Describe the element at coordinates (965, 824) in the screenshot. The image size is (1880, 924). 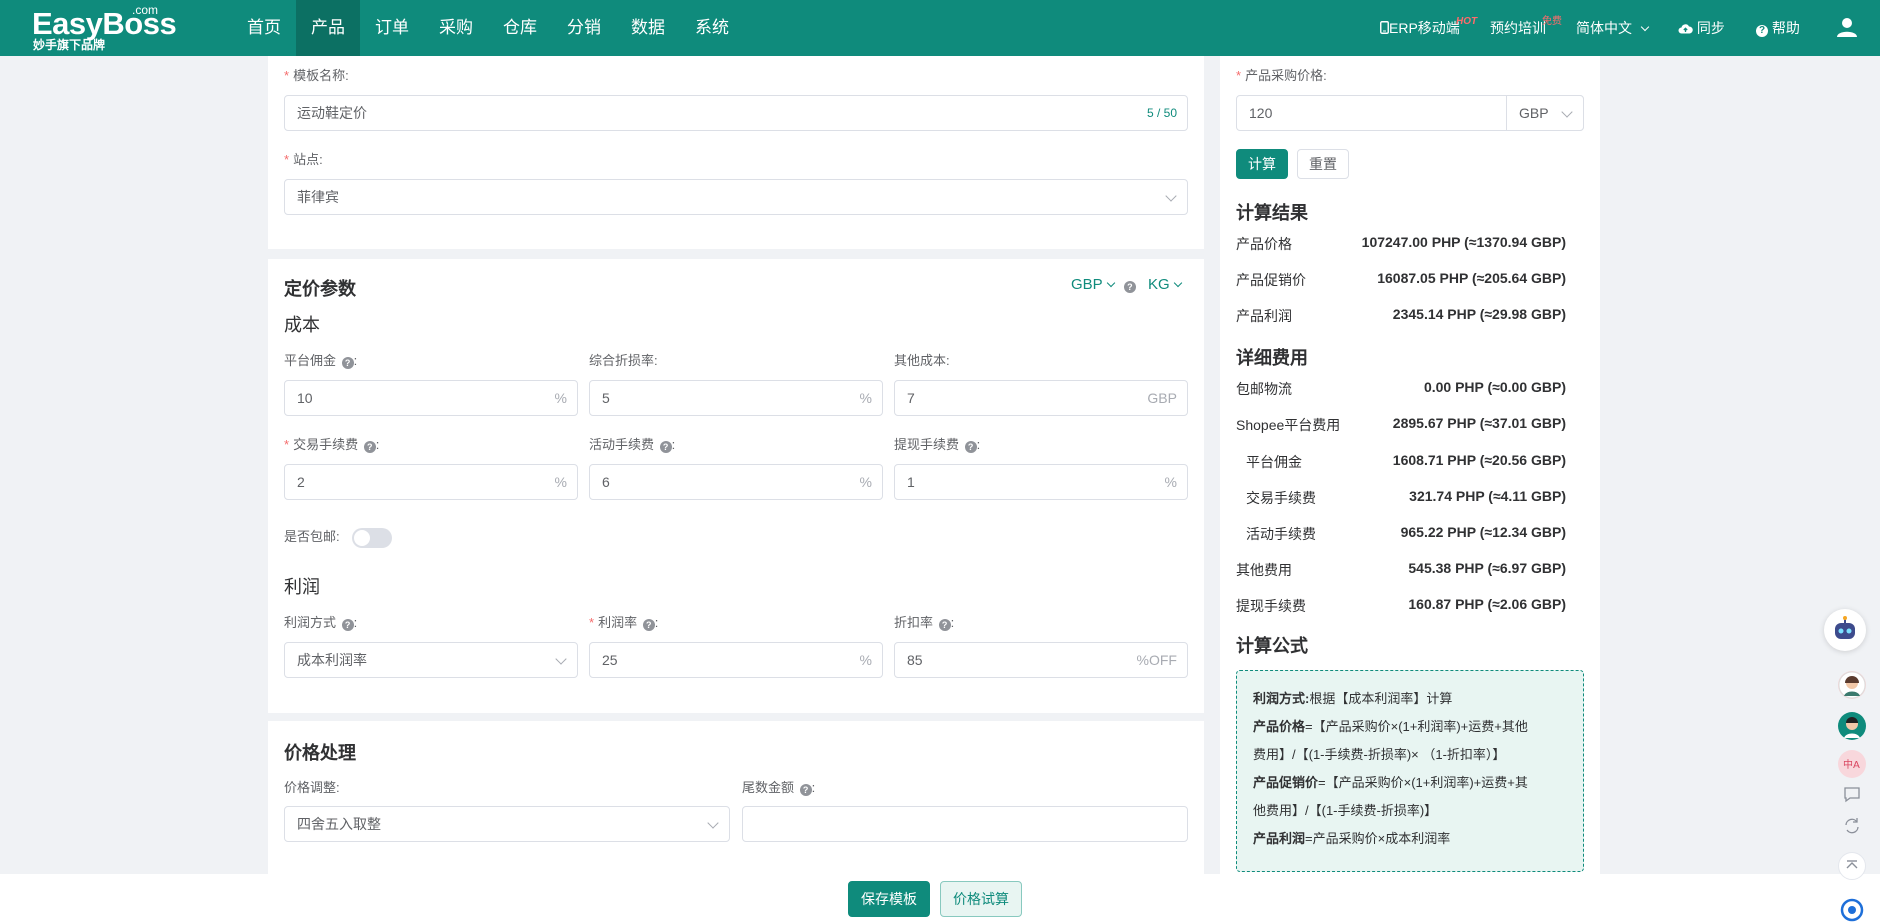
I see `tail-amount-input` at that location.